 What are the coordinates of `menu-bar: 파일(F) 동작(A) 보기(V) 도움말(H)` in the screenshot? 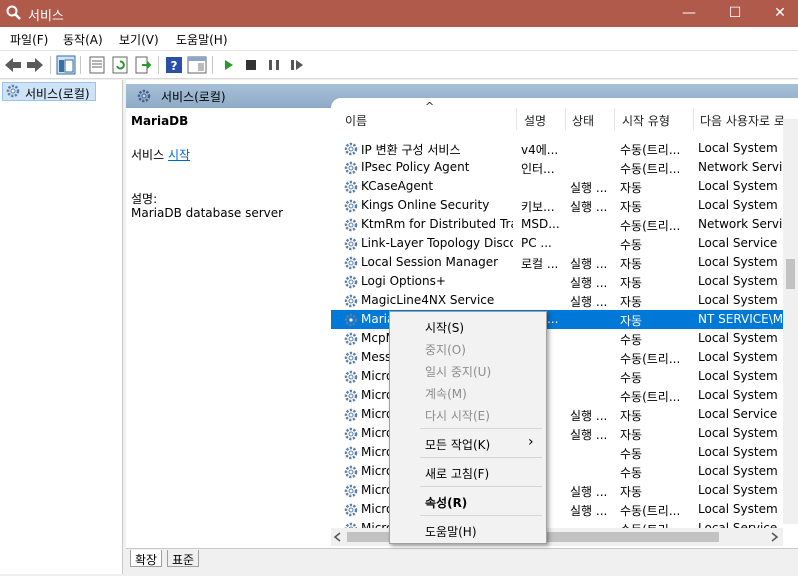 It's located at (399, 39).